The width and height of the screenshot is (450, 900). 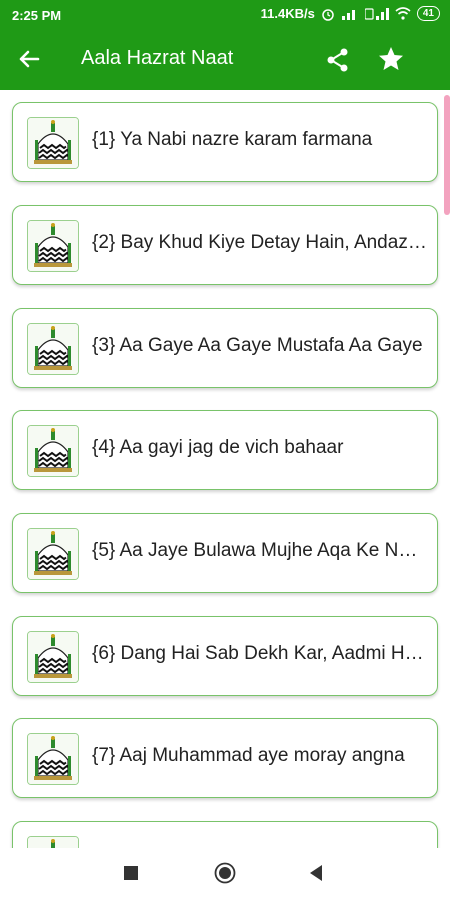 I want to click on naat-title: {7} Aaj Muhammad aye moray angna, so click(x=248, y=755).